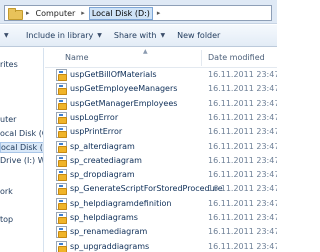 The width and height of the screenshot is (320, 252). What do you see at coordinates (161, 58) in the screenshot?
I see `column-header-row: ▲ Name Date modified` at bounding box center [161, 58].